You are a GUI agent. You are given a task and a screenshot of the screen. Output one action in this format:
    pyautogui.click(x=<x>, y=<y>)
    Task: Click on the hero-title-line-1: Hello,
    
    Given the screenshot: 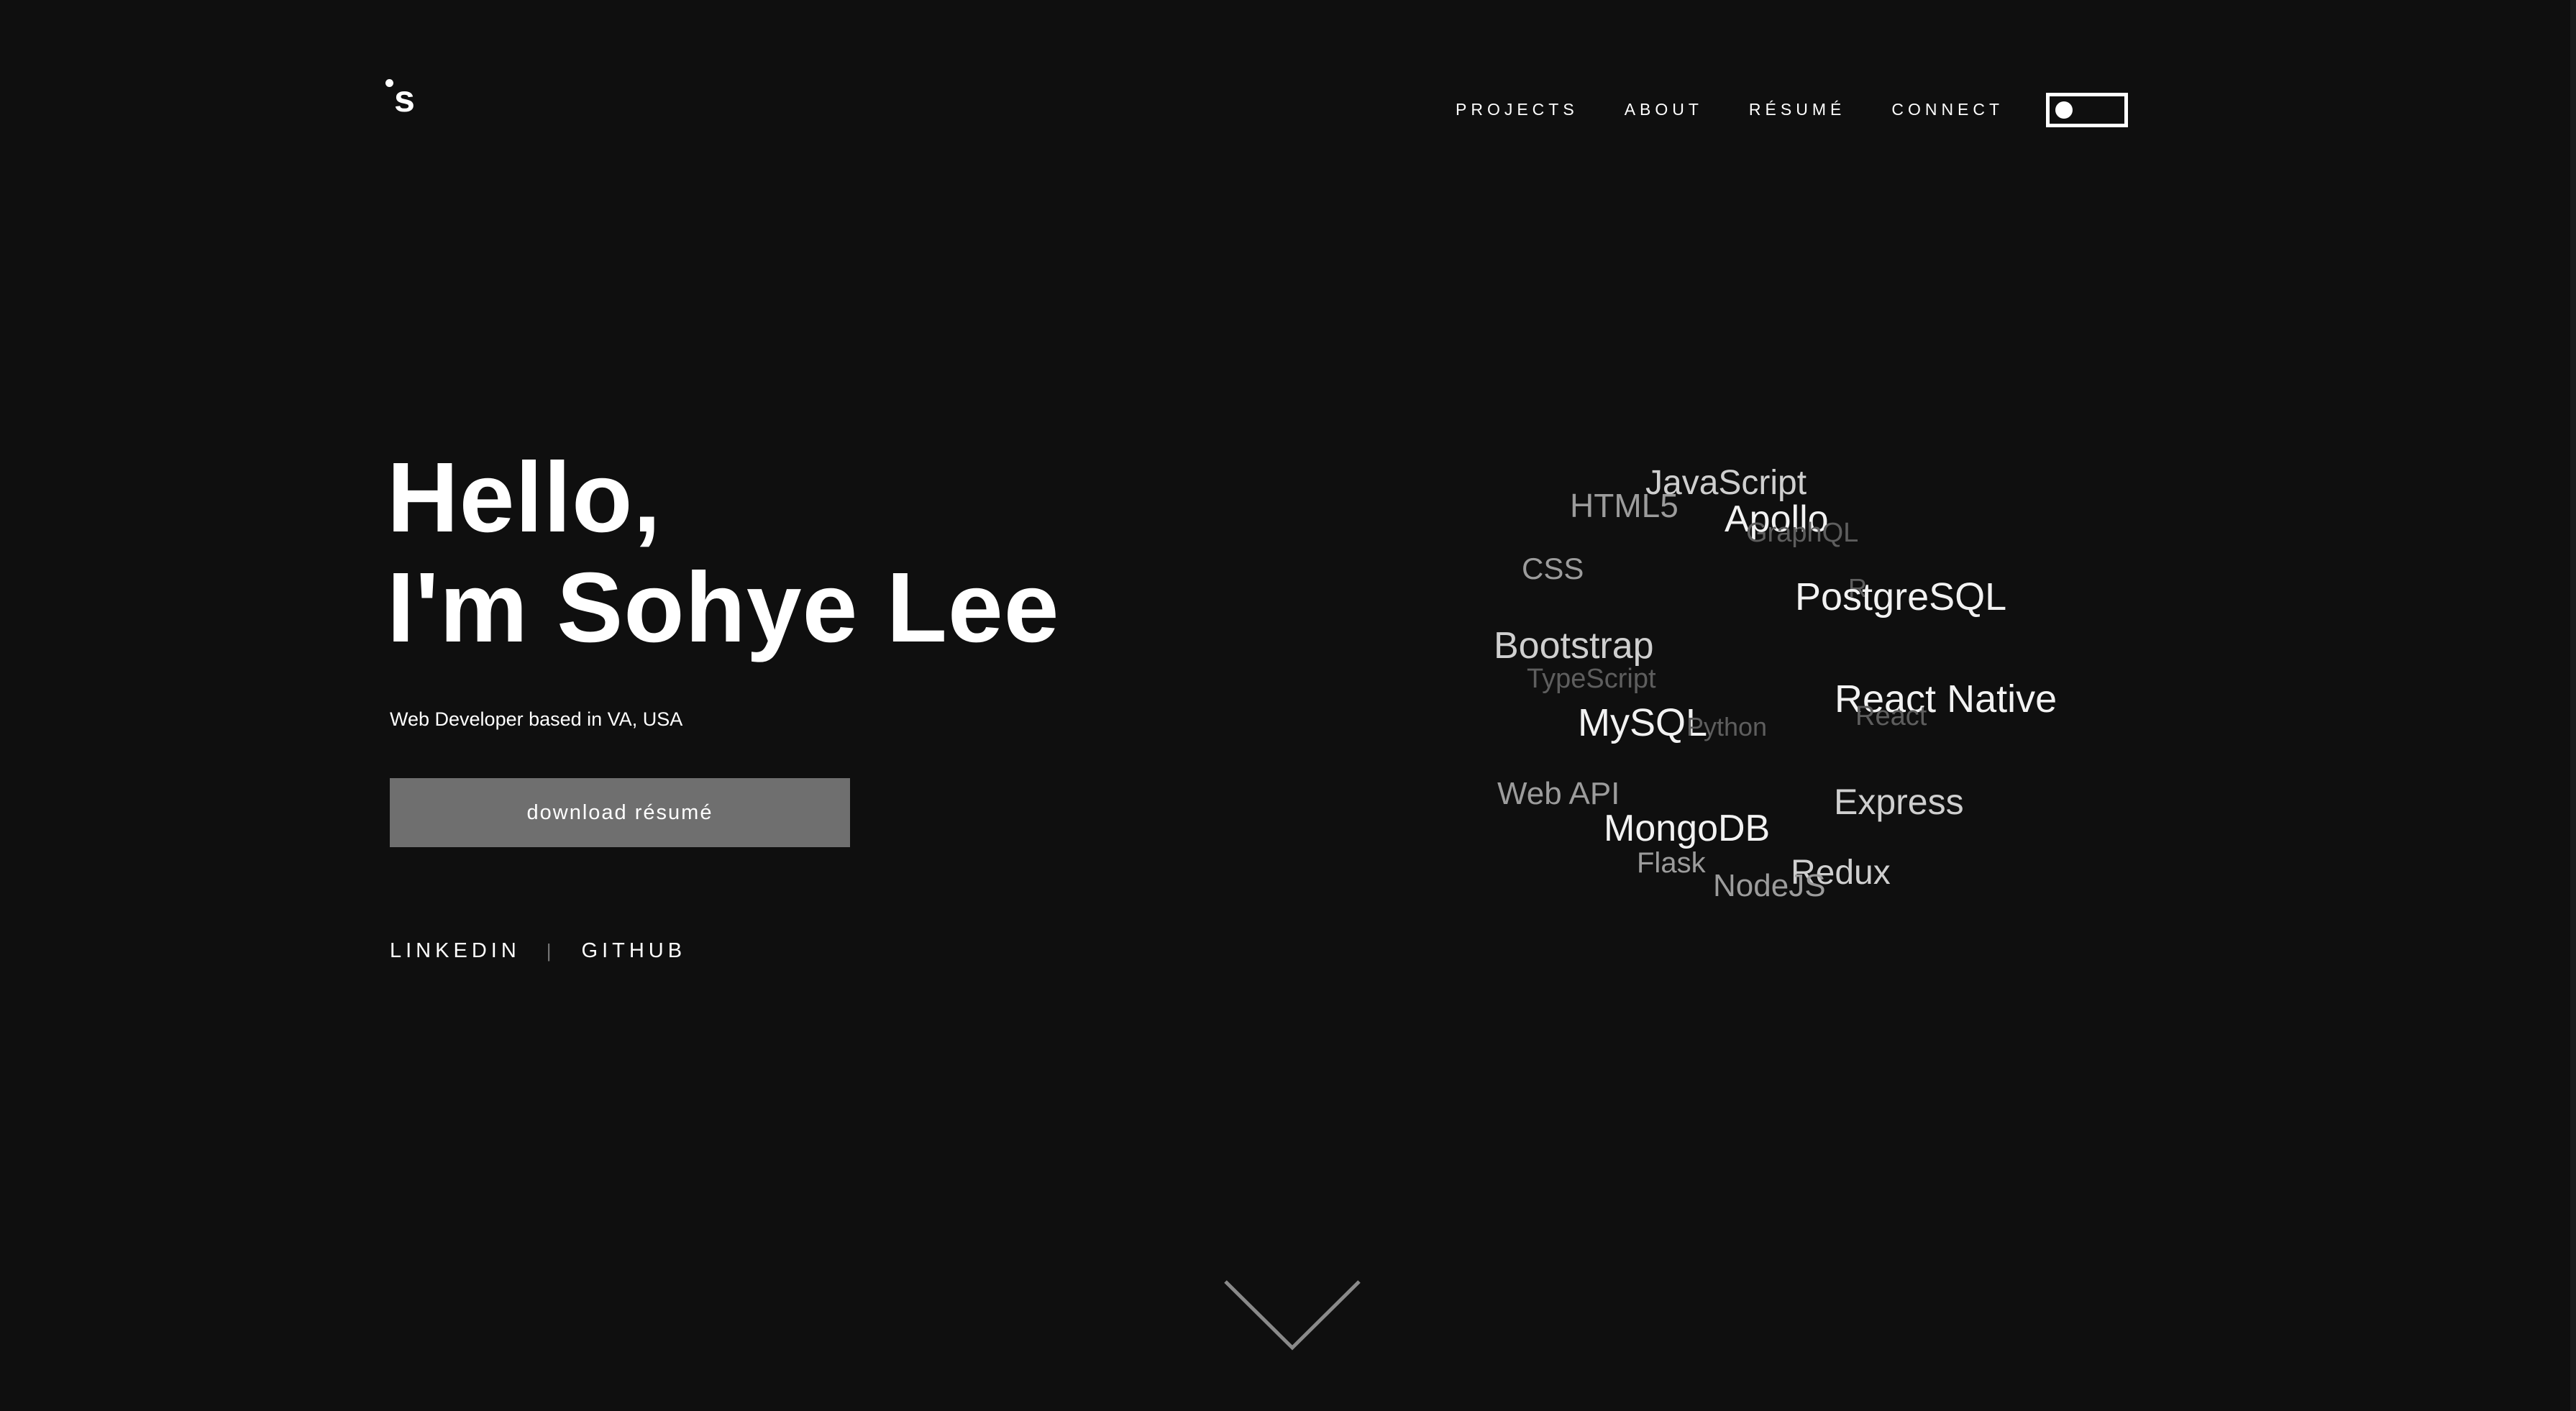 What is the action you would take?
    pyautogui.click(x=524, y=497)
    